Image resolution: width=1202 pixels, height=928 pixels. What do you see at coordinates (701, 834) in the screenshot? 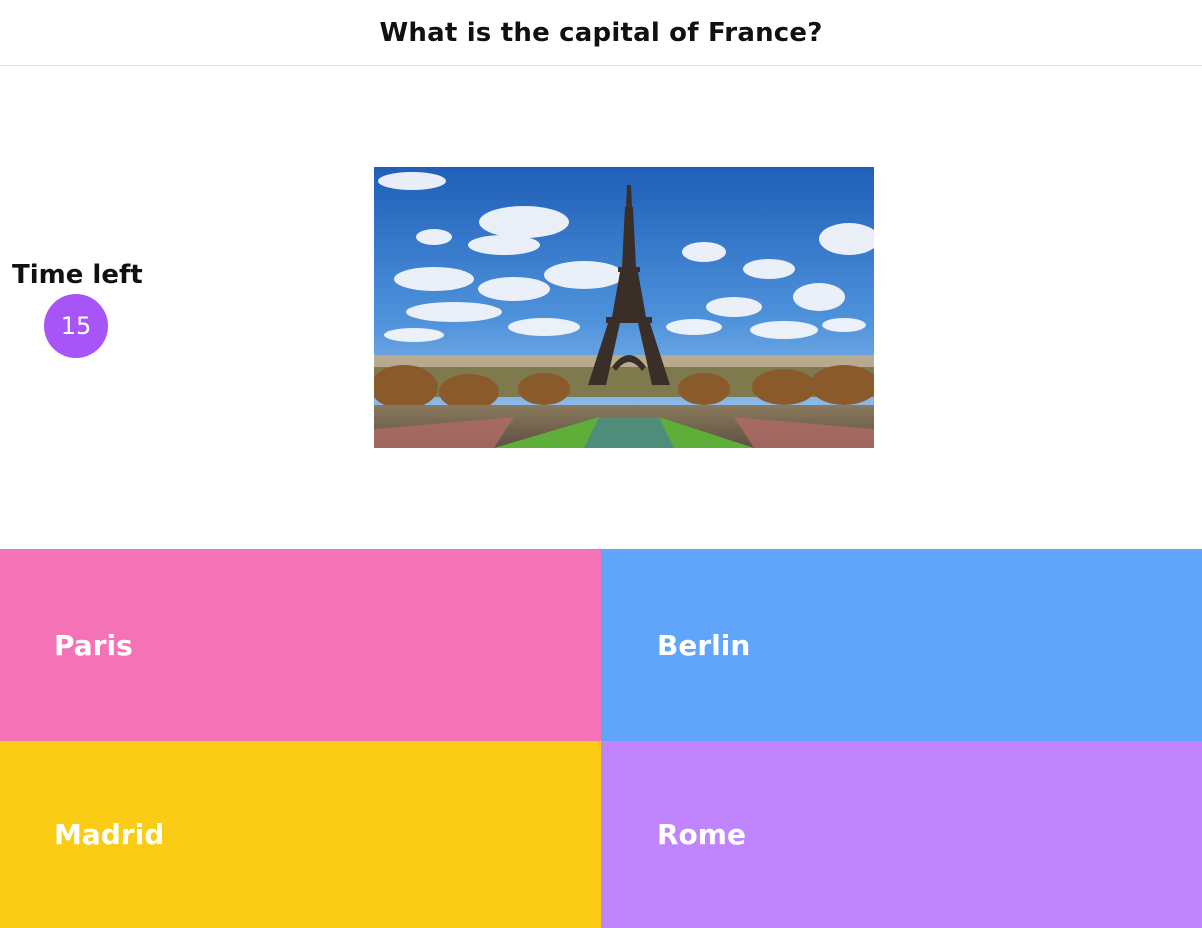
I see `answer-label: Rome` at bounding box center [701, 834].